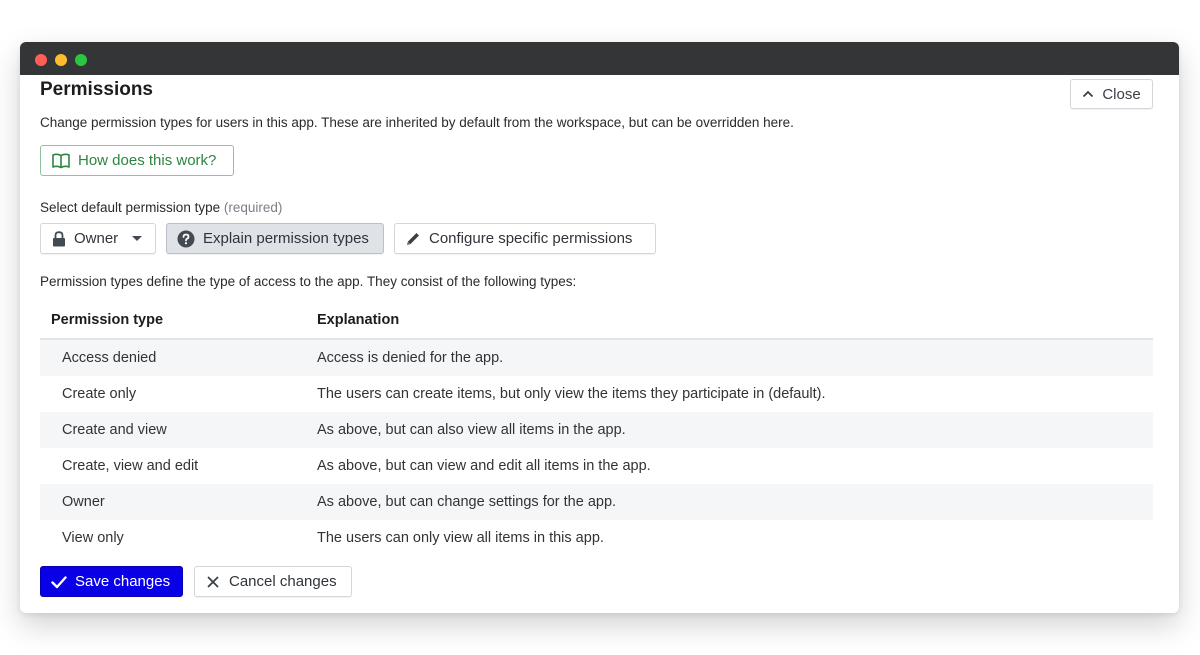 This screenshot has width=1200, height=655. I want to click on cancel-changes-label: Cancel changes, so click(283, 581).